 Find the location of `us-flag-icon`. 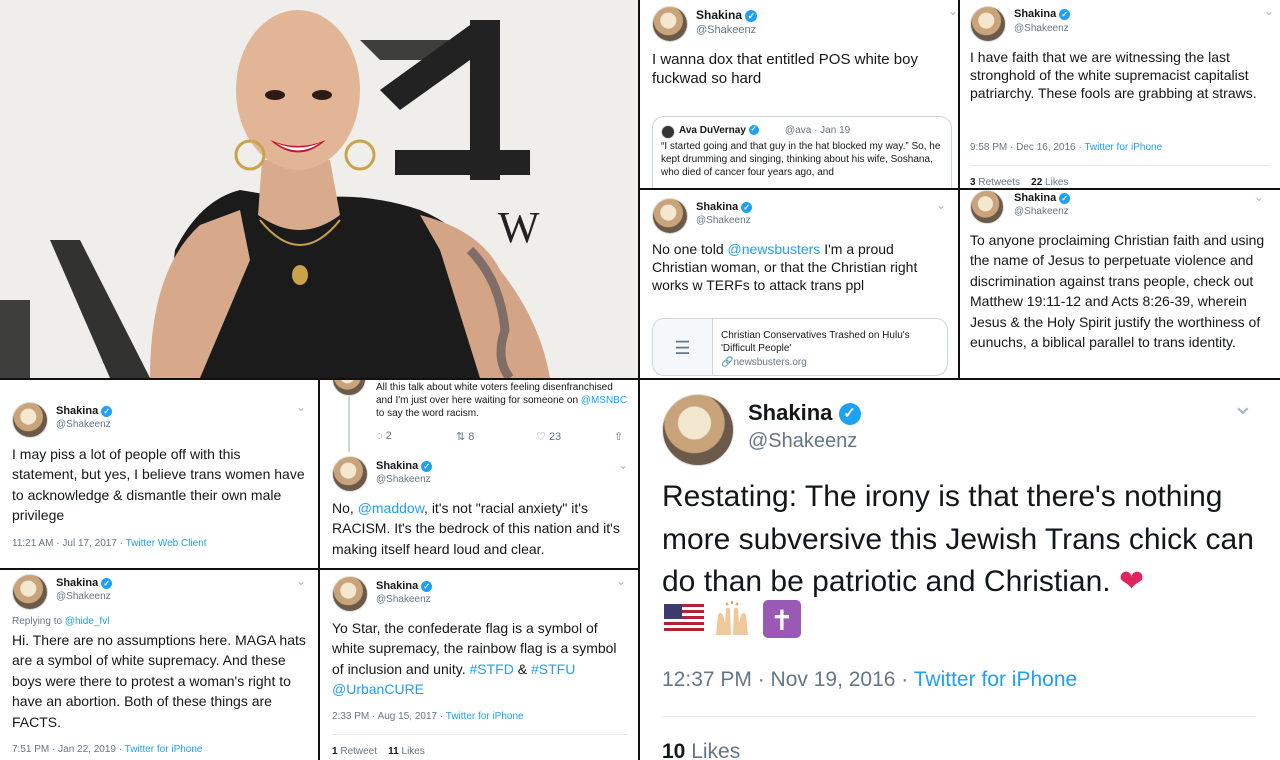

us-flag-icon is located at coordinates (684, 619).